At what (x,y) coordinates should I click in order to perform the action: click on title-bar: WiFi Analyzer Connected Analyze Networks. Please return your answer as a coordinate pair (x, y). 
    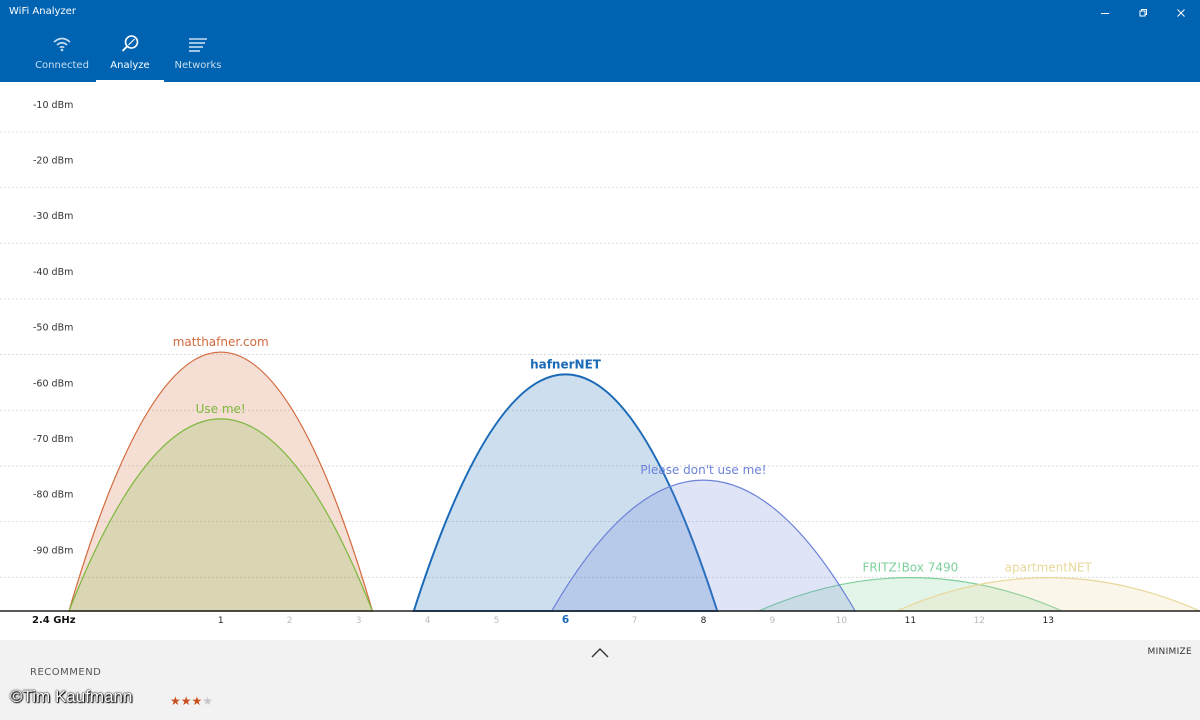
    Looking at the image, I should click on (600, 41).